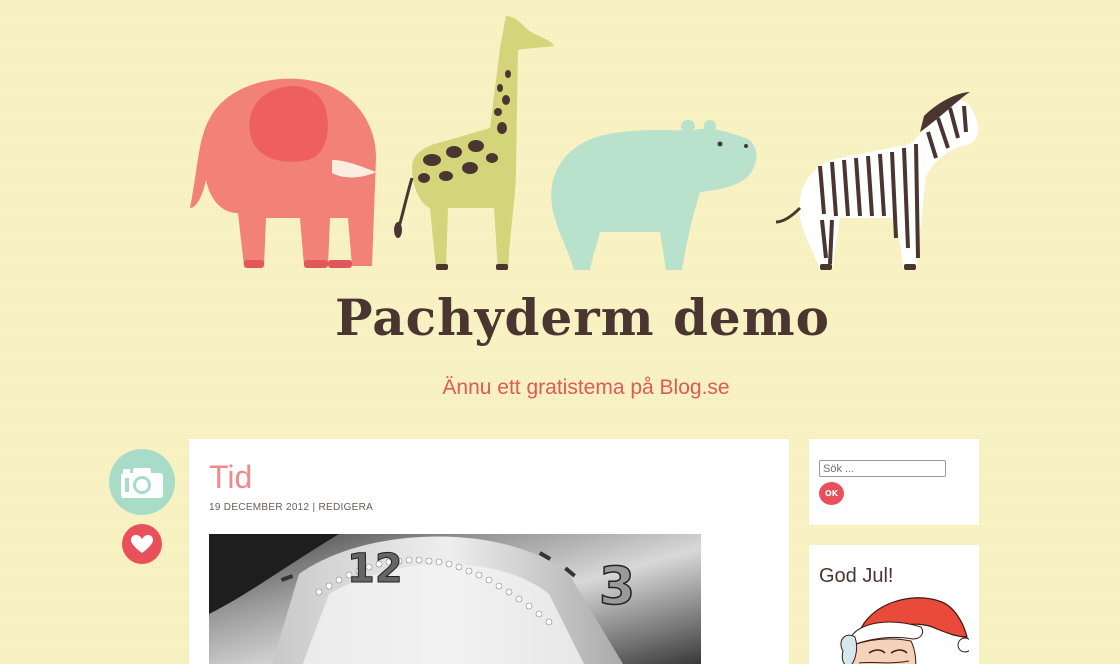 The width and height of the screenshot is (1120, 664). What do you see at coordinates (230, 477) in the screenshot?
I see `post-title-link: Tid` at bounding box center [230, 477].